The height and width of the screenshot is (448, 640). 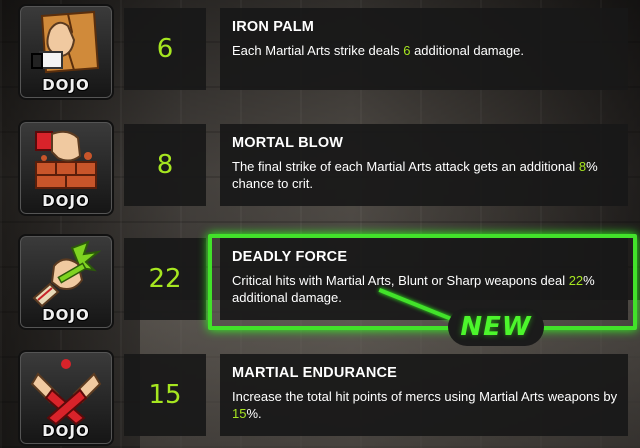 I want to click on perk-value: 15, so click(x=165, y=395).